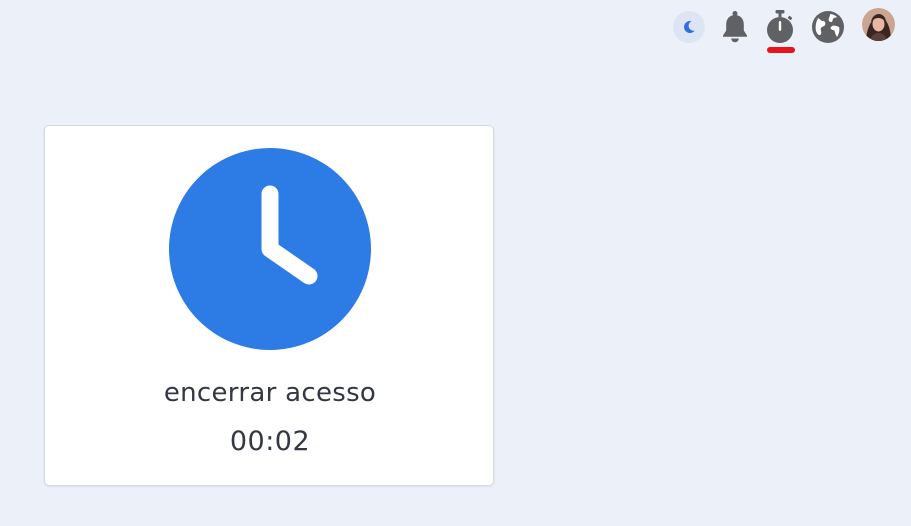 The image size is (911, 526). I want to click on language-button, so click(828, 27).